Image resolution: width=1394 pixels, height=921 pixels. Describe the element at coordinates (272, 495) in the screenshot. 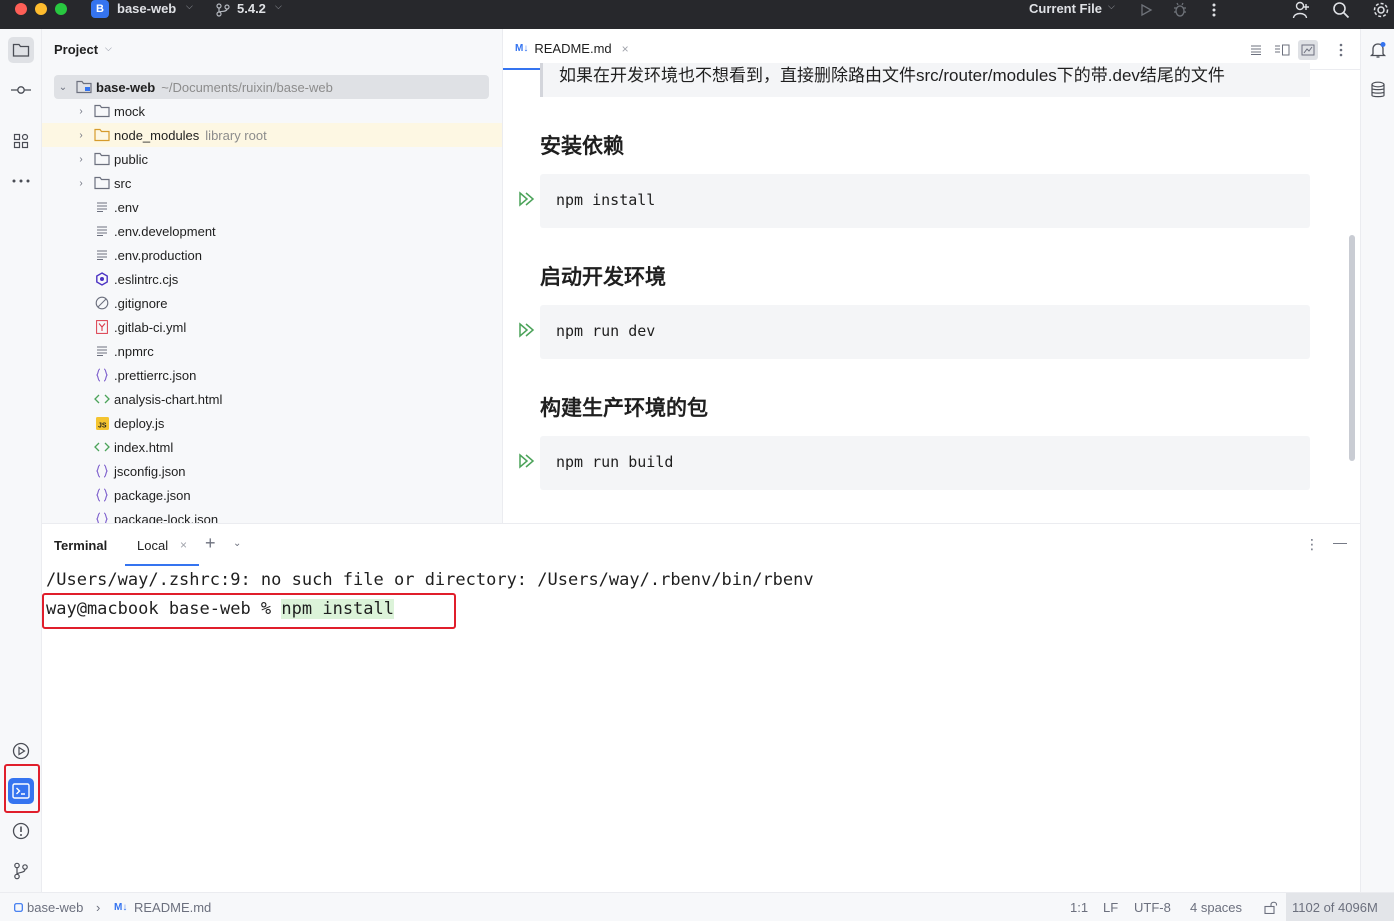

I see `tree-item: package.json` at that location.